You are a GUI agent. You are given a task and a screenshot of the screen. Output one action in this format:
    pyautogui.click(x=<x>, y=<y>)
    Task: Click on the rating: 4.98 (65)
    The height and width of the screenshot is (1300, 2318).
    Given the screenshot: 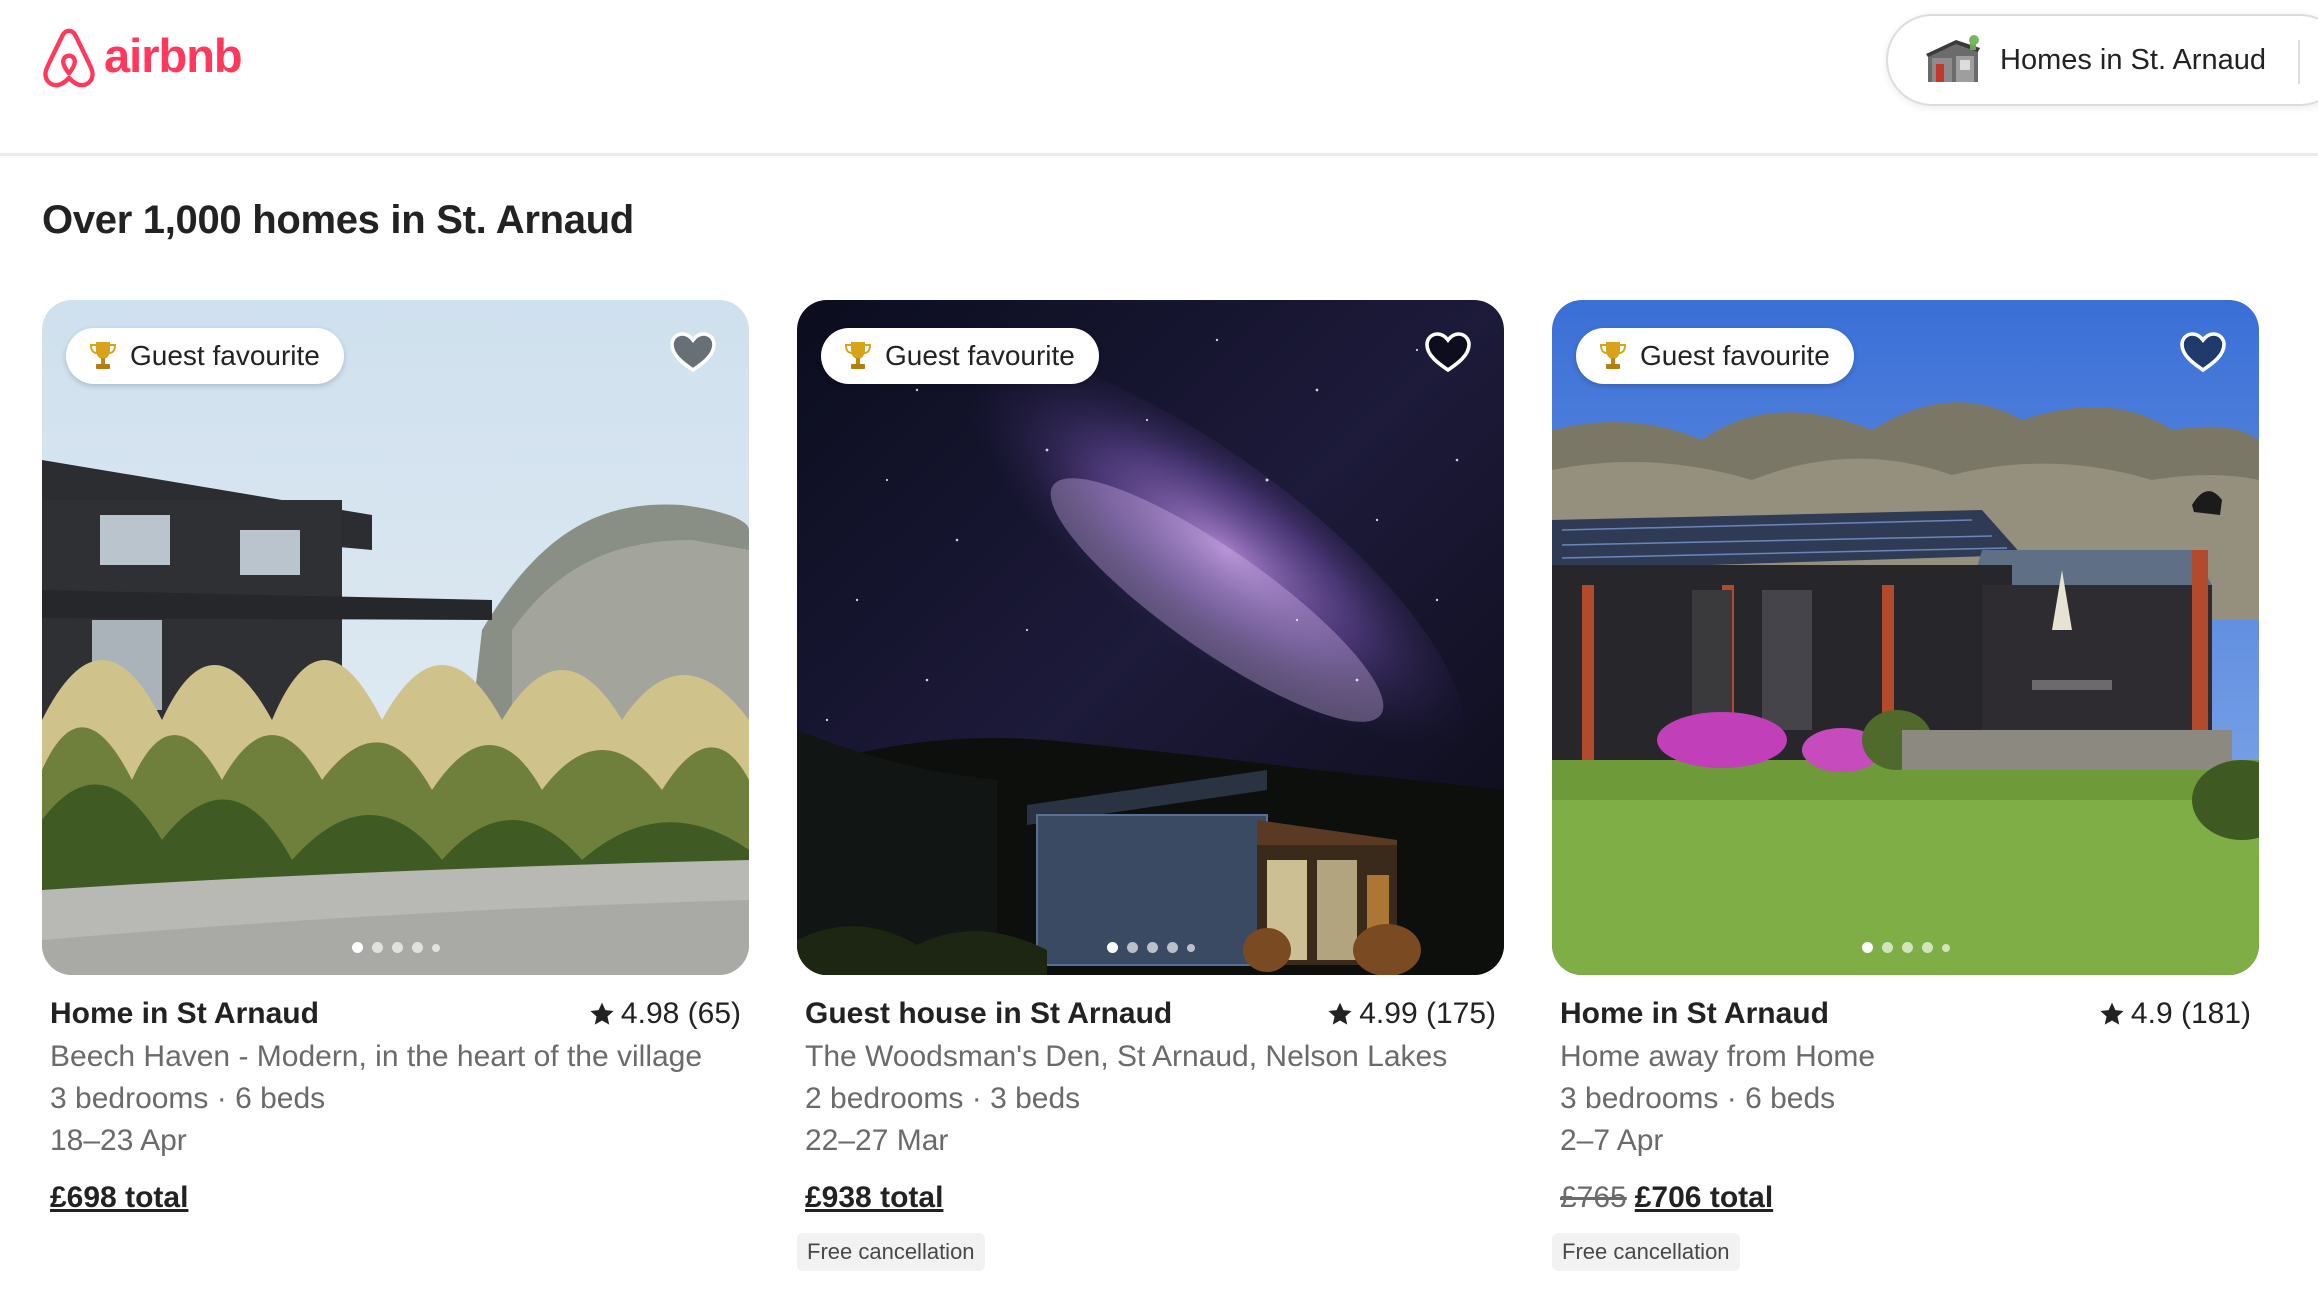 What is the action you would take?
    pyautogui.click(x=665, y=1014)
    